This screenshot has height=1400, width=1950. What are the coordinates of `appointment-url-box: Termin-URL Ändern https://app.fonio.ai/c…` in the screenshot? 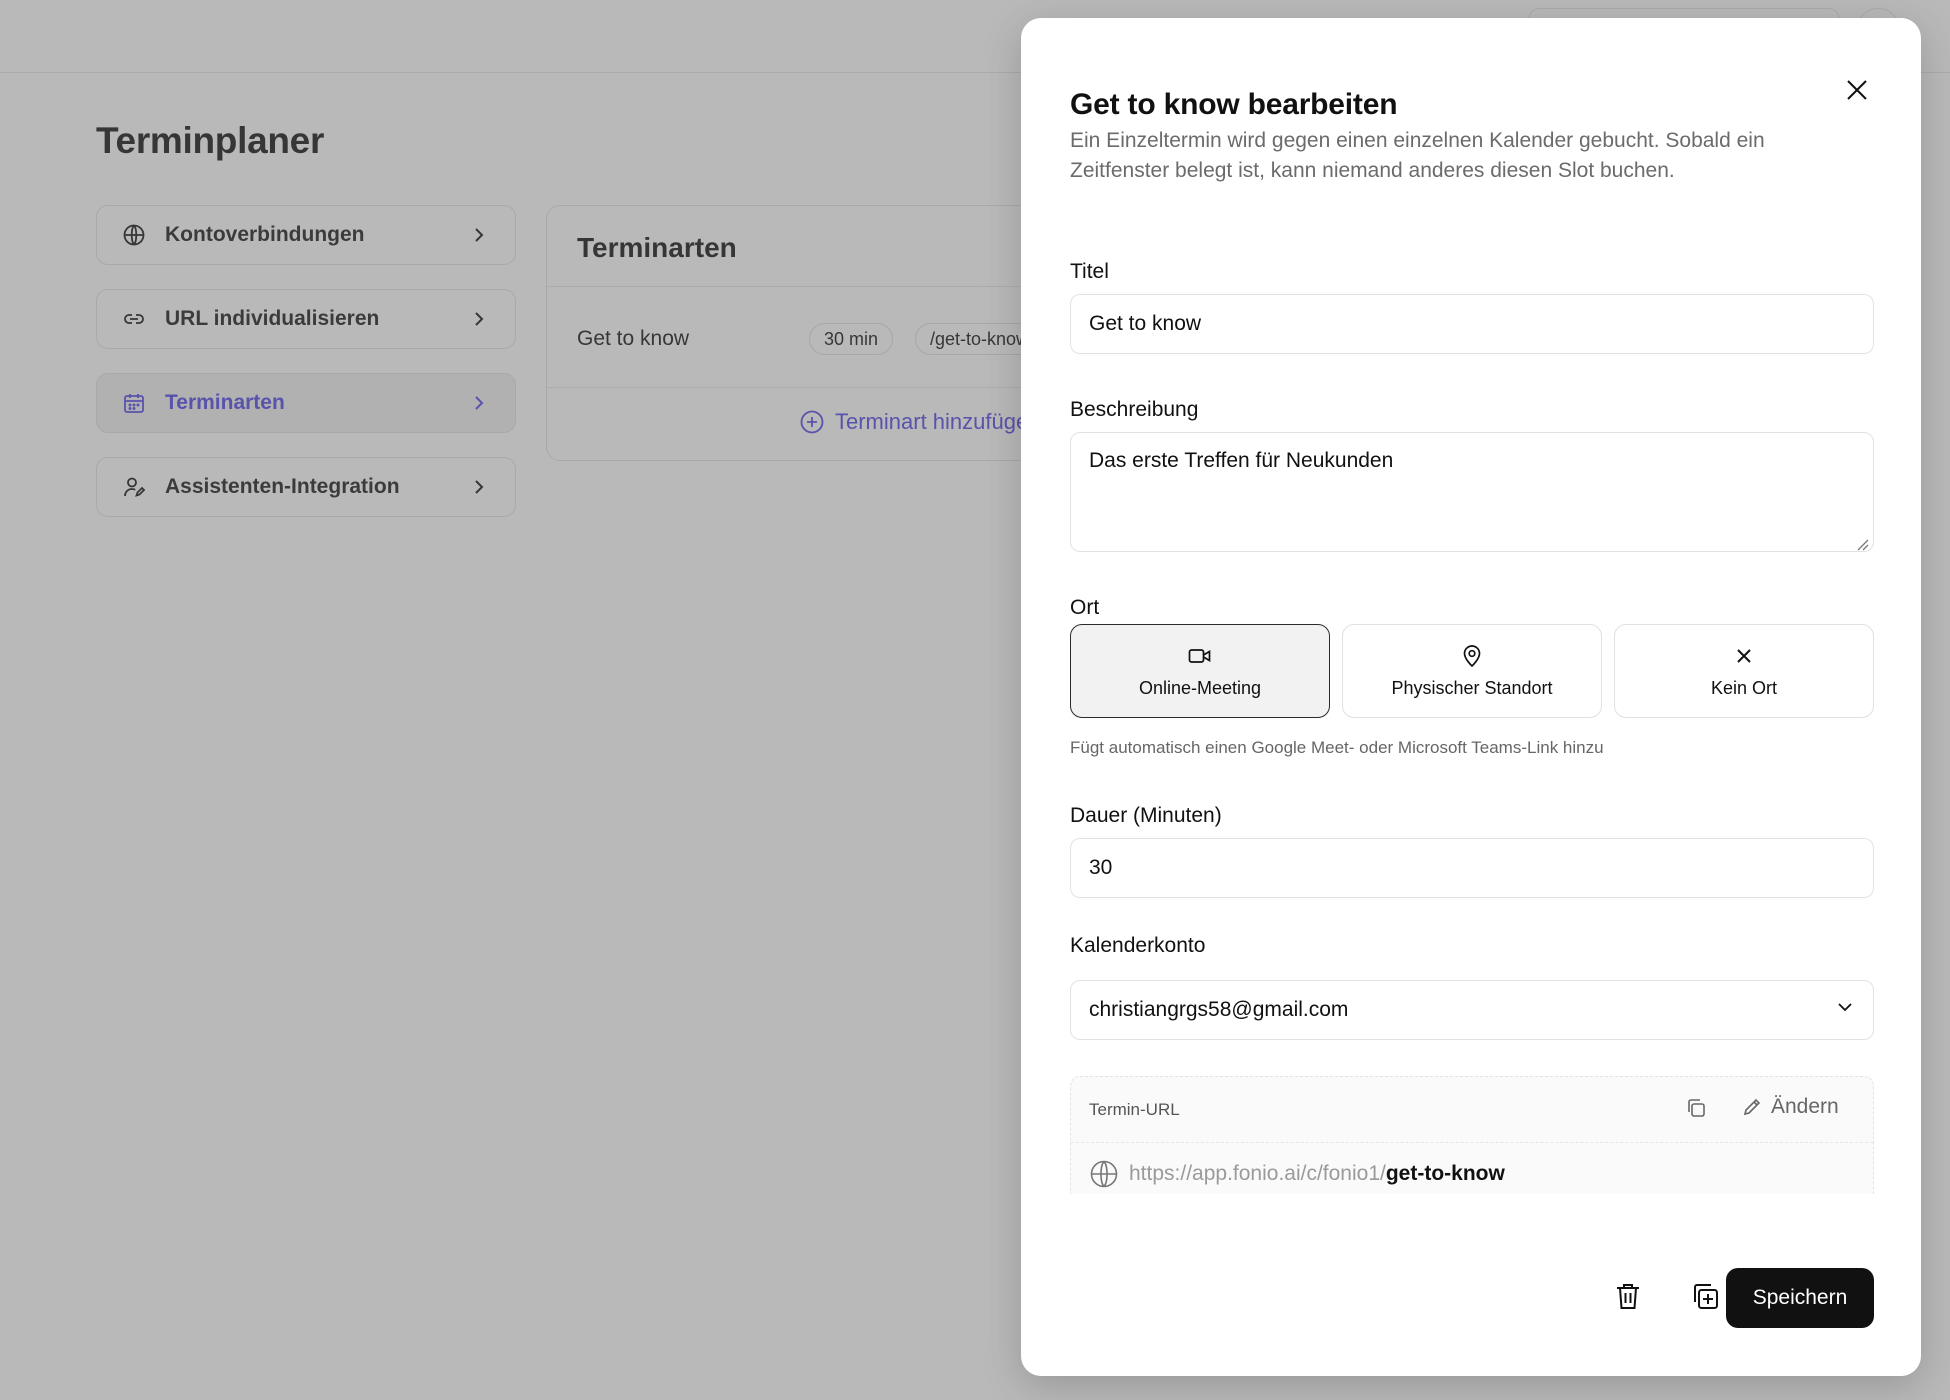 It's located at (1472, 1135).